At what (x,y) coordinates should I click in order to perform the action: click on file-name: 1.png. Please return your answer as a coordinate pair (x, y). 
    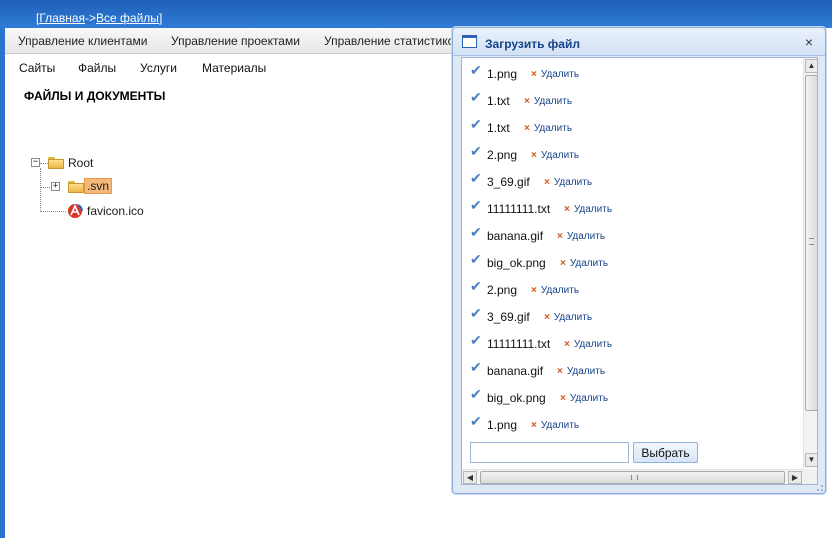
    Looking at the image, I should click on (502, 74).